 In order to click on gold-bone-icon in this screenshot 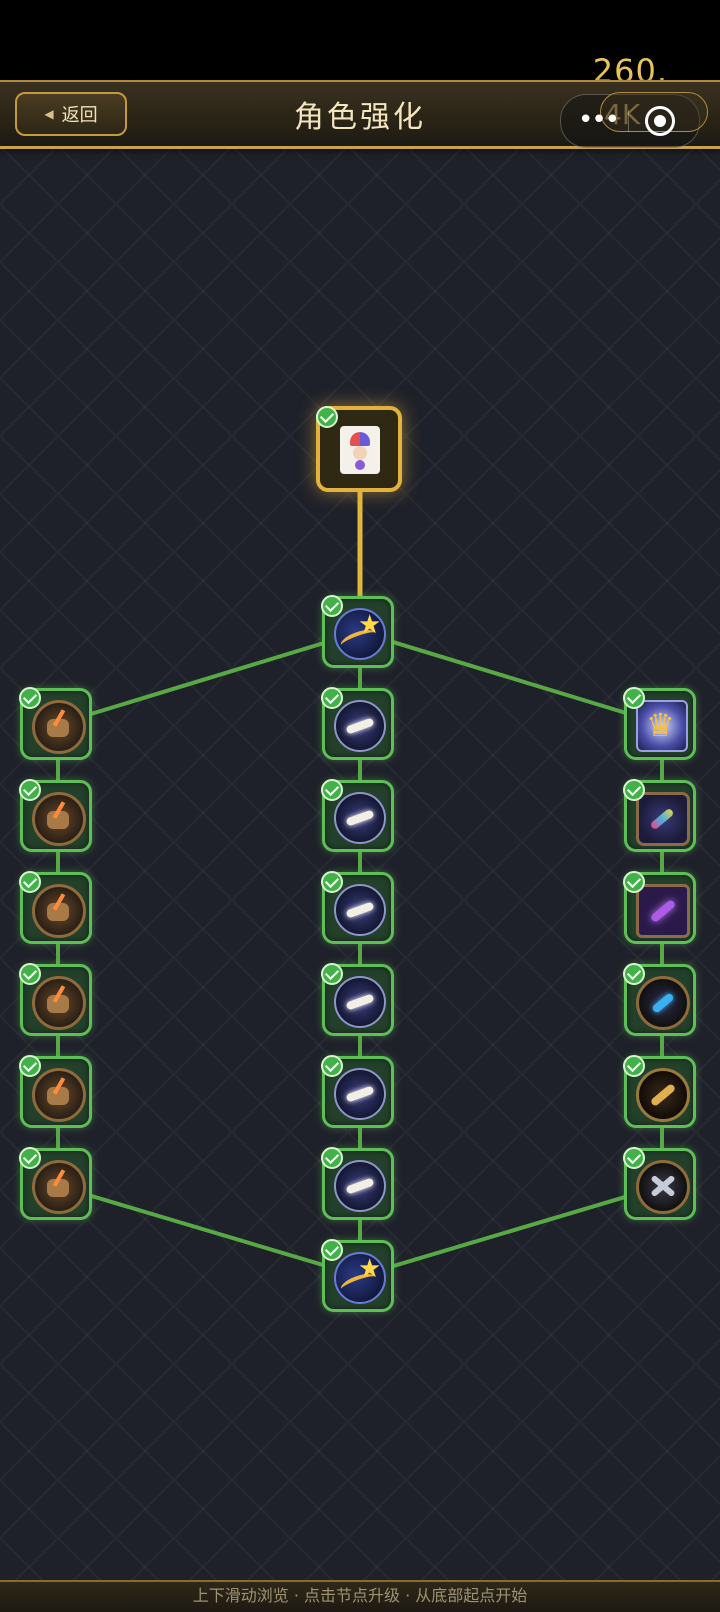, I will do `click(663, 1095)`.